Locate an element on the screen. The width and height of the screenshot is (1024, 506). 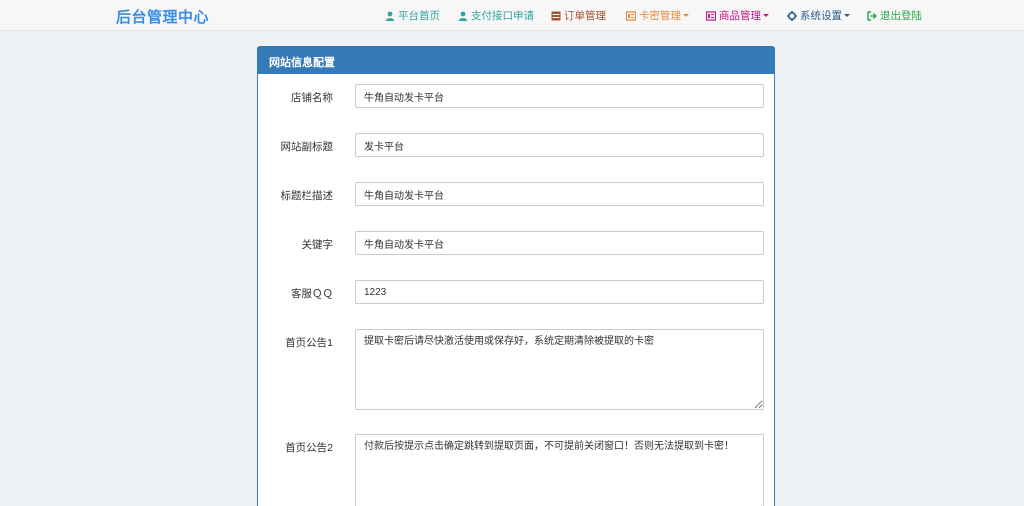
notice-2-textarea: 付款后按提示点击确定跳转到提取页面，不可提前关闭窗口！否则无法提取到卡密！ is located at coordinates (559, 470).